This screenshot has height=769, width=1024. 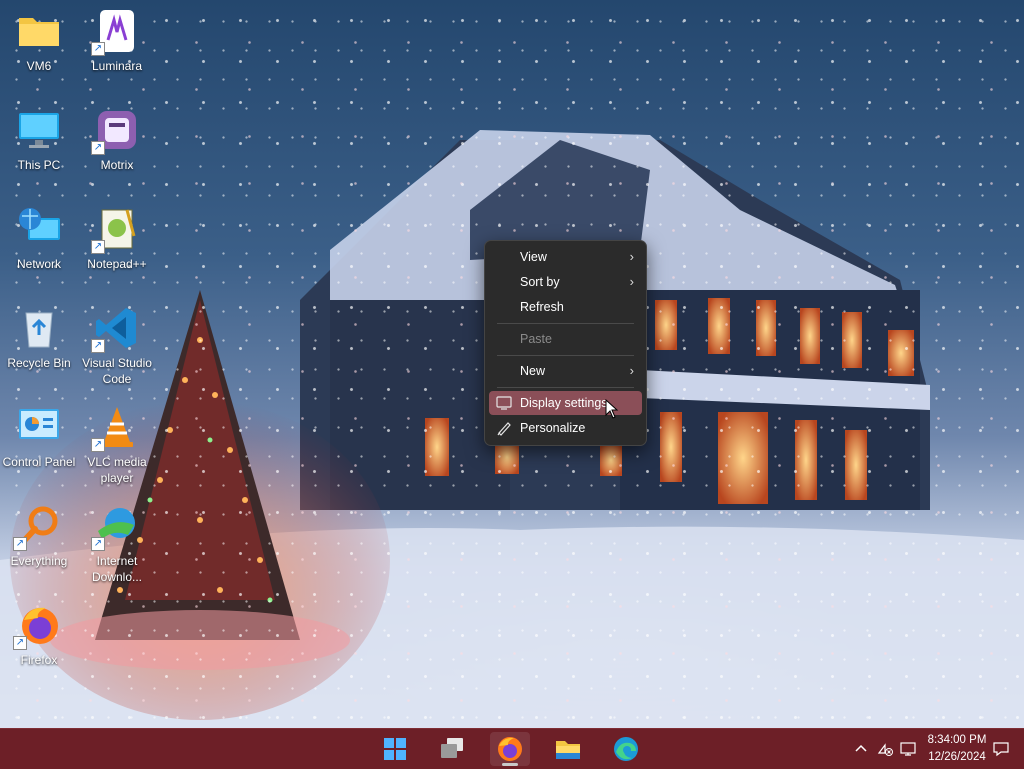 I want to click on desktop-icon-notepadpp: ↗ Notepad++, so click(x=117, y=239).